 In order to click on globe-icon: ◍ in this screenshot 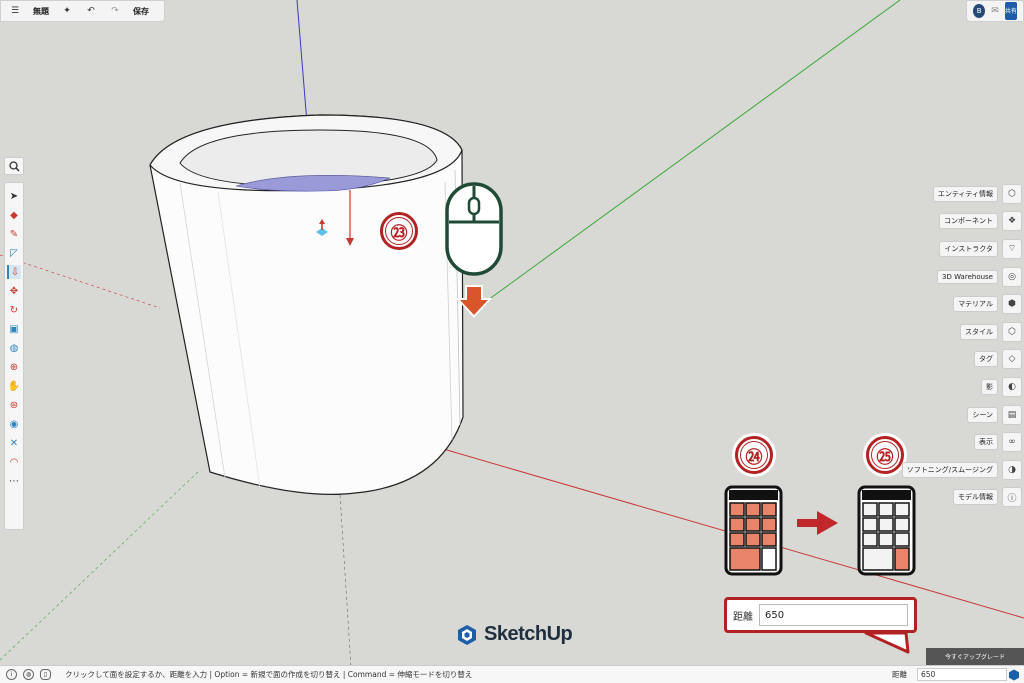, I will do `click(28, 674)`.